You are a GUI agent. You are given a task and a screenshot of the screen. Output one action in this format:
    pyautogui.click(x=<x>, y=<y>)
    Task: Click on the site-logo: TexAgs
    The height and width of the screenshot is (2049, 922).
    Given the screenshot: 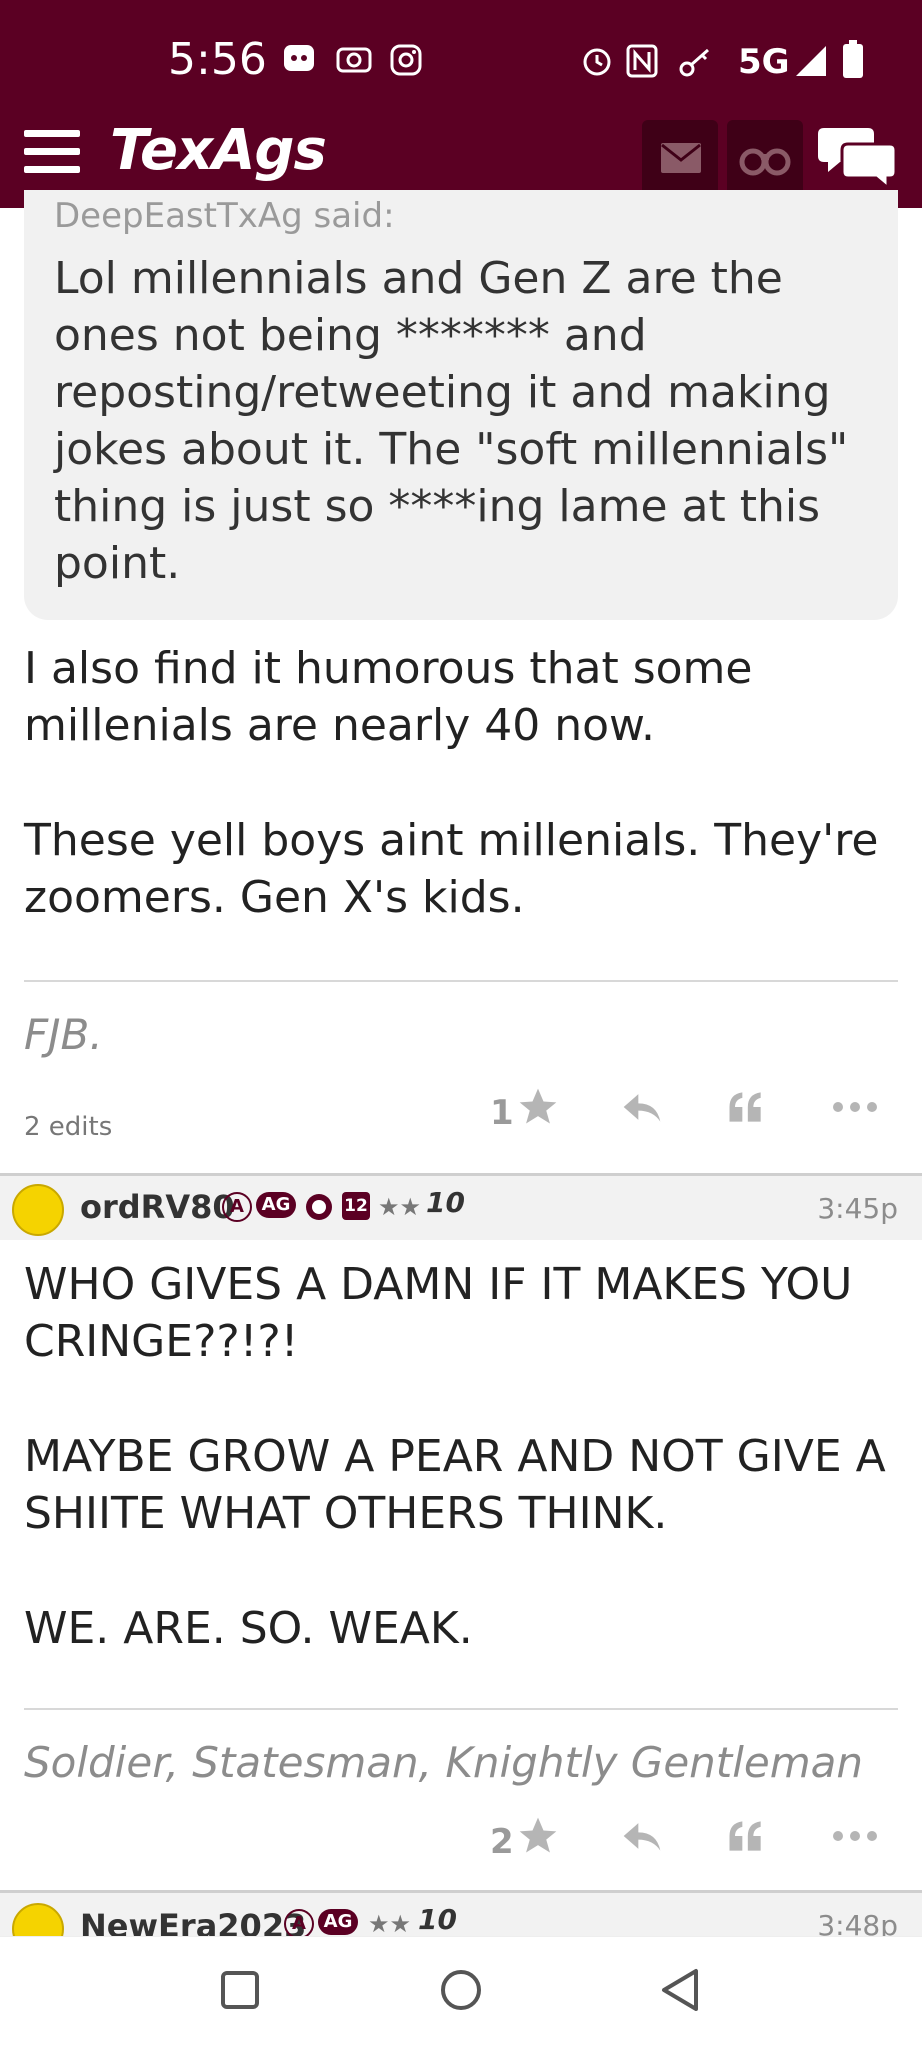 What is the action you would take?
    pyautogui.click(x=218, y=150)
    